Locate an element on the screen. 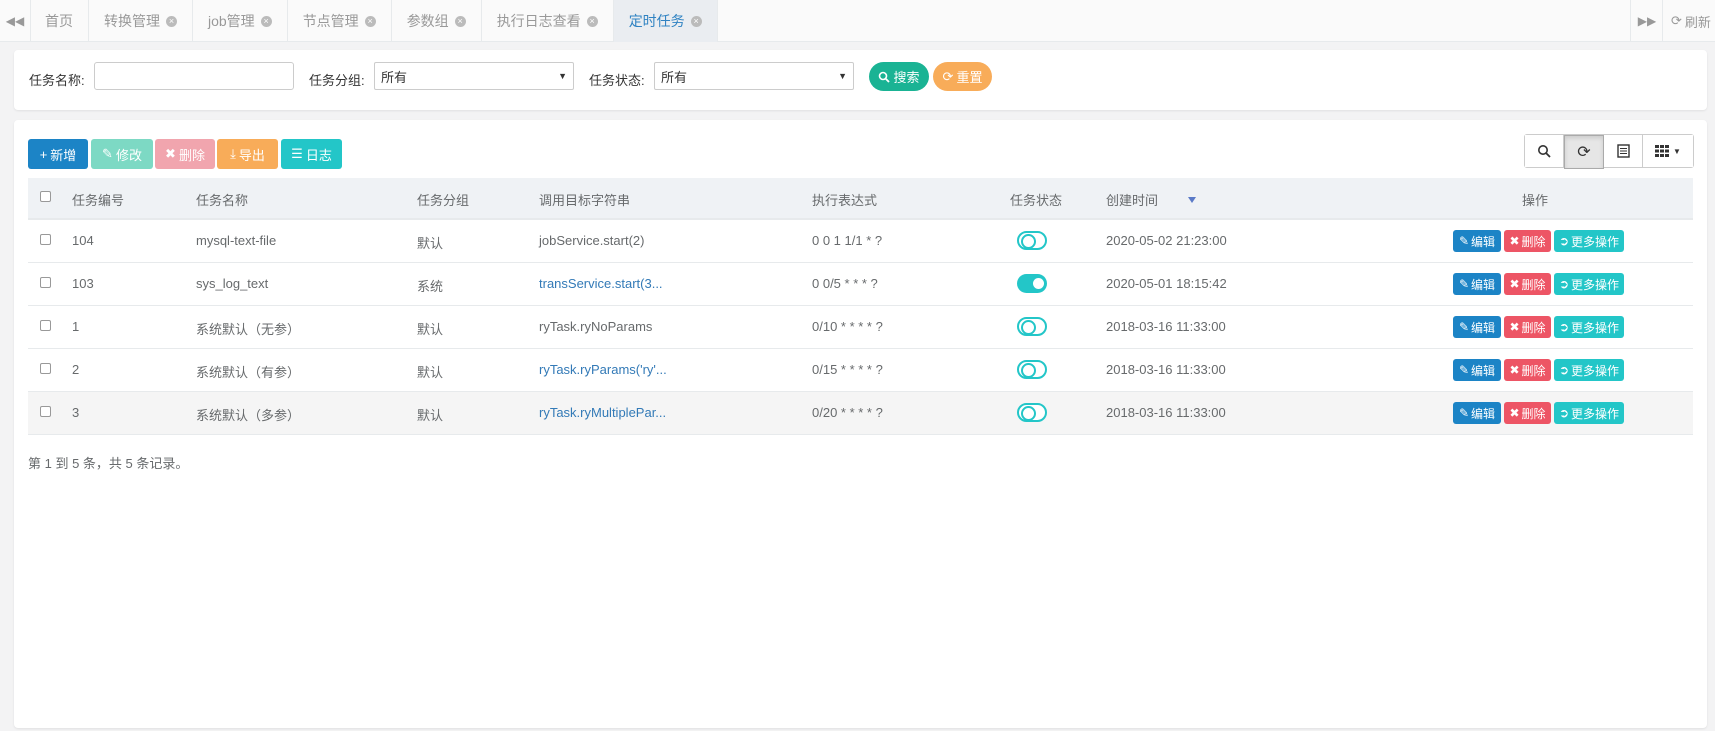 The width and height of the screenshot is (1715, 731). tab-refresh-button: ⟳ 刷新 is located at coordinates (1688, 21).